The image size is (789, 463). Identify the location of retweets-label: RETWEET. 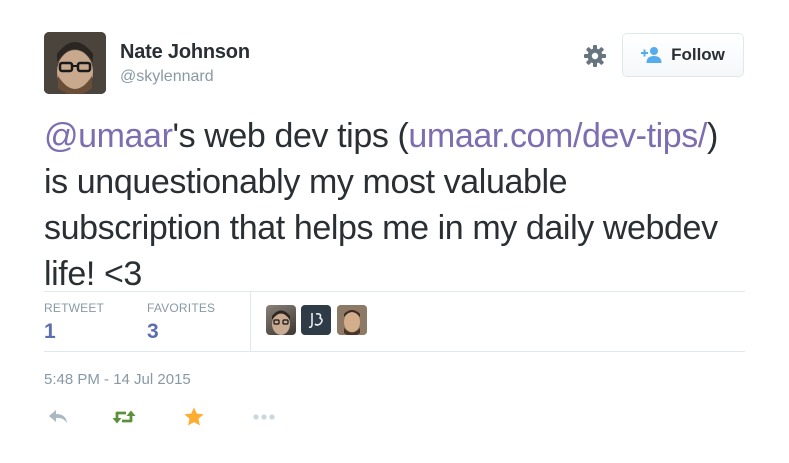
(74, 308).